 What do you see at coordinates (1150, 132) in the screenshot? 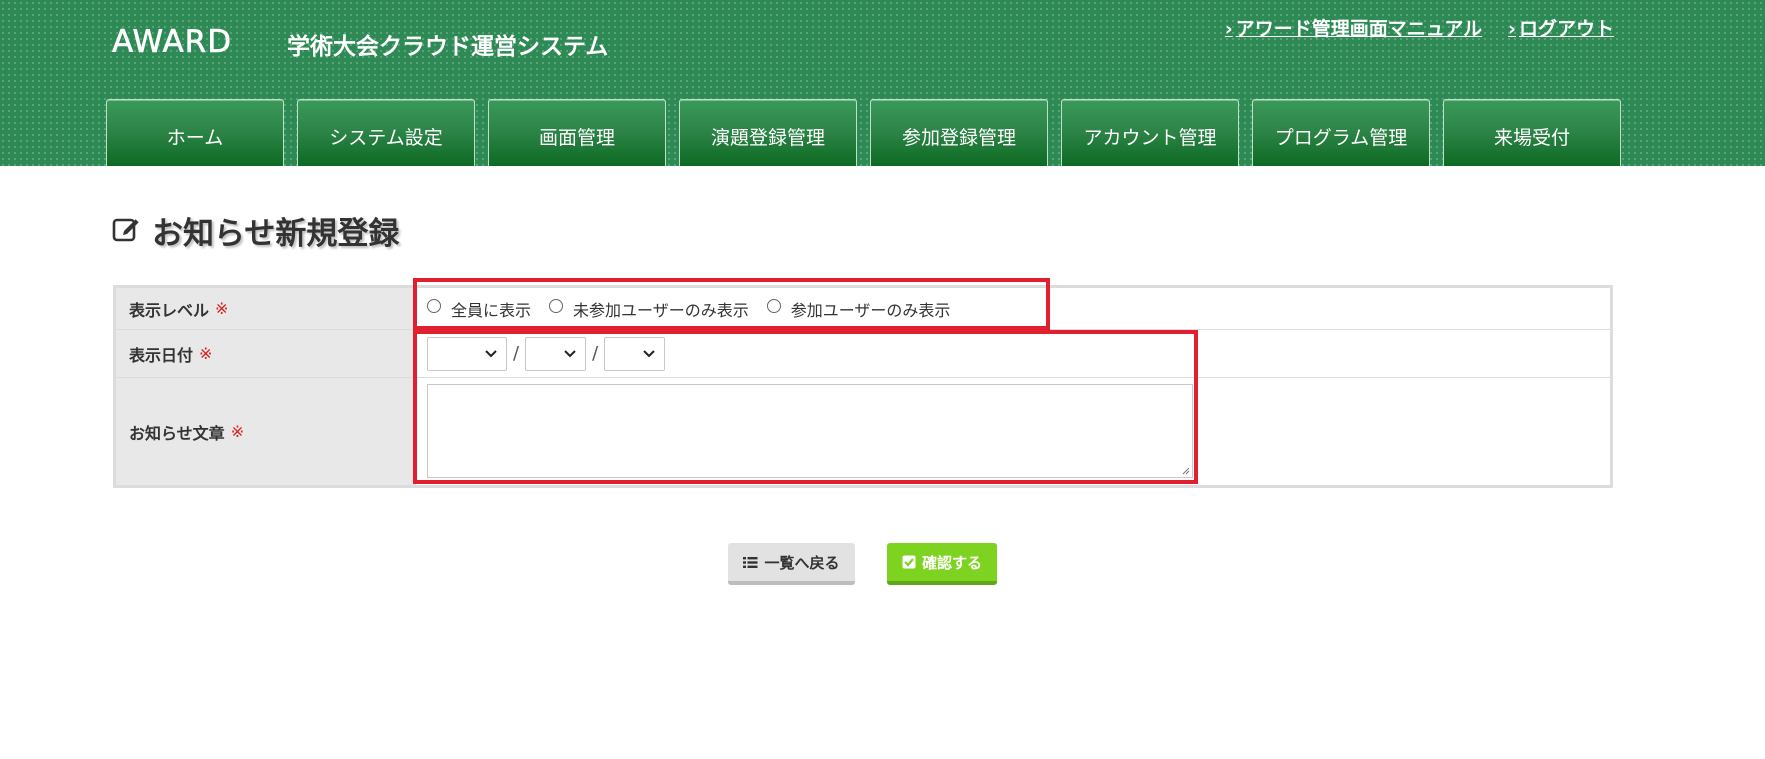
I see `tab-account-management: アカウント管理` at bounding box center [1150, 132].